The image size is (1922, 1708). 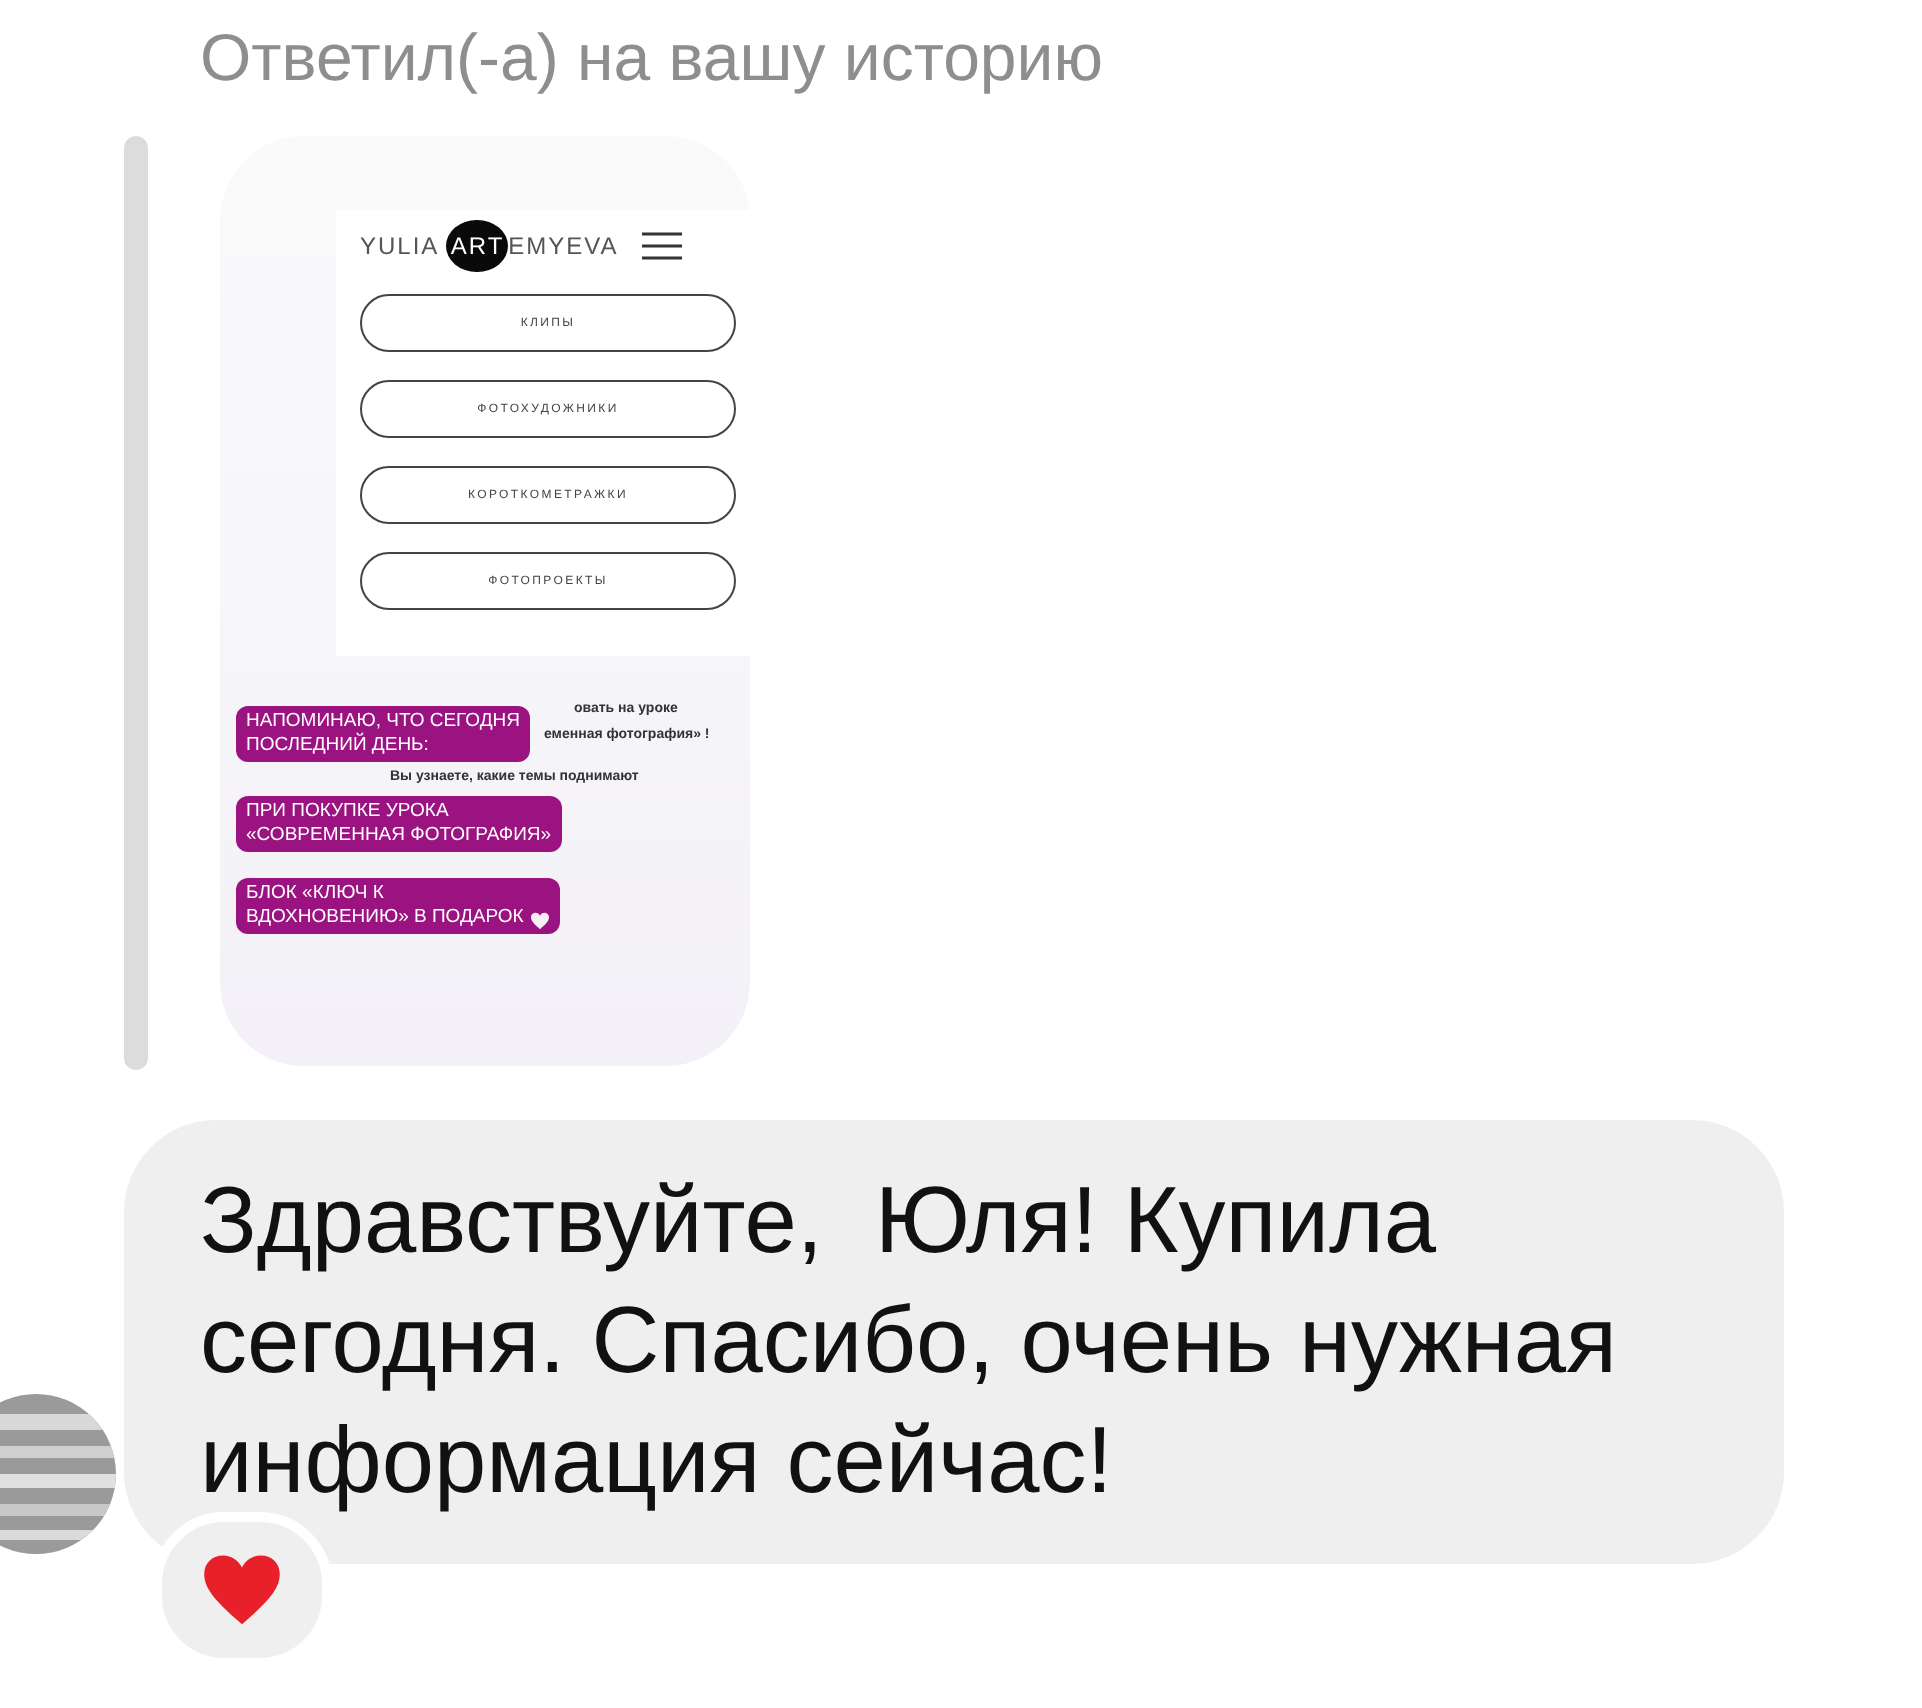 I want to click on heart-icon, so click(x=242, y=1590).